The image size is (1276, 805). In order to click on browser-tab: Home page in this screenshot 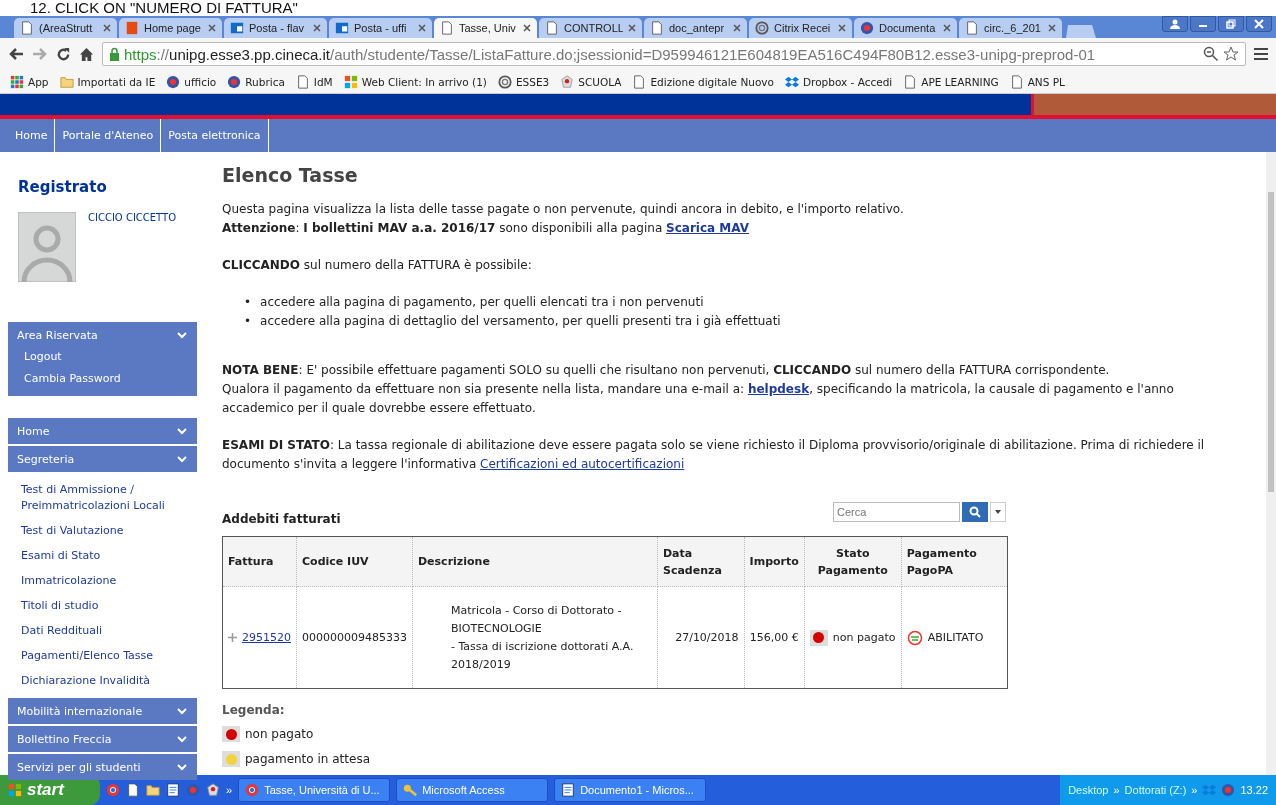, I will do `click(170, 28)`.